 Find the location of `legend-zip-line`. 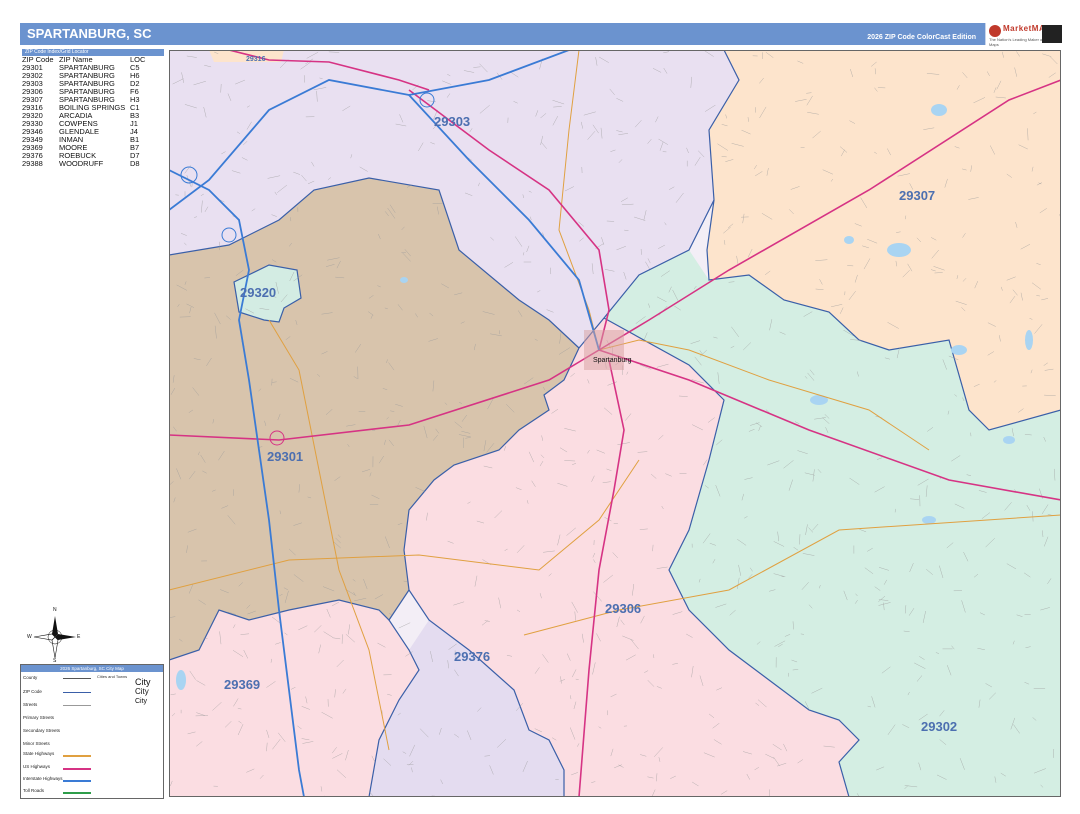

legend-zip-line is located at coordinates (77, 692).